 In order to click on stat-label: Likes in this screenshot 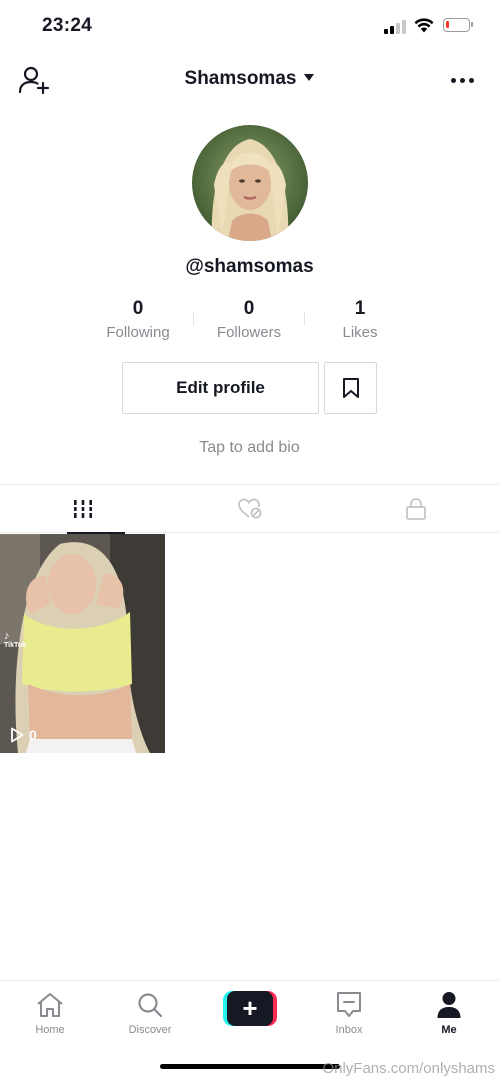, I will do `click(360, 332)`.